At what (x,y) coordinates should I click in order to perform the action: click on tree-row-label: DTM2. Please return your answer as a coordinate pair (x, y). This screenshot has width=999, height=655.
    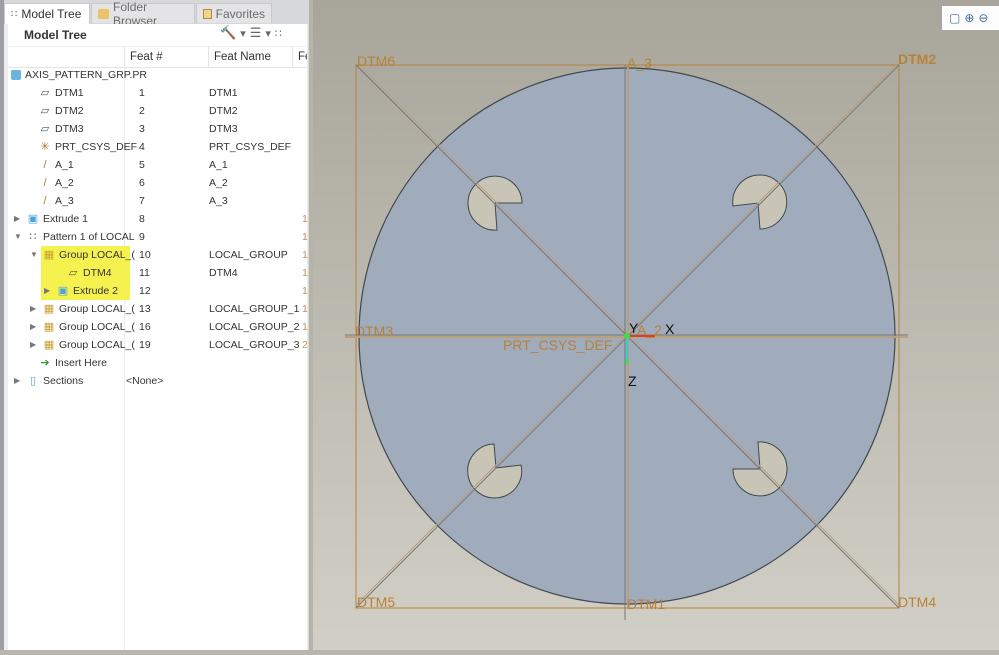
    Looking at the image, I should click on (69, 111).